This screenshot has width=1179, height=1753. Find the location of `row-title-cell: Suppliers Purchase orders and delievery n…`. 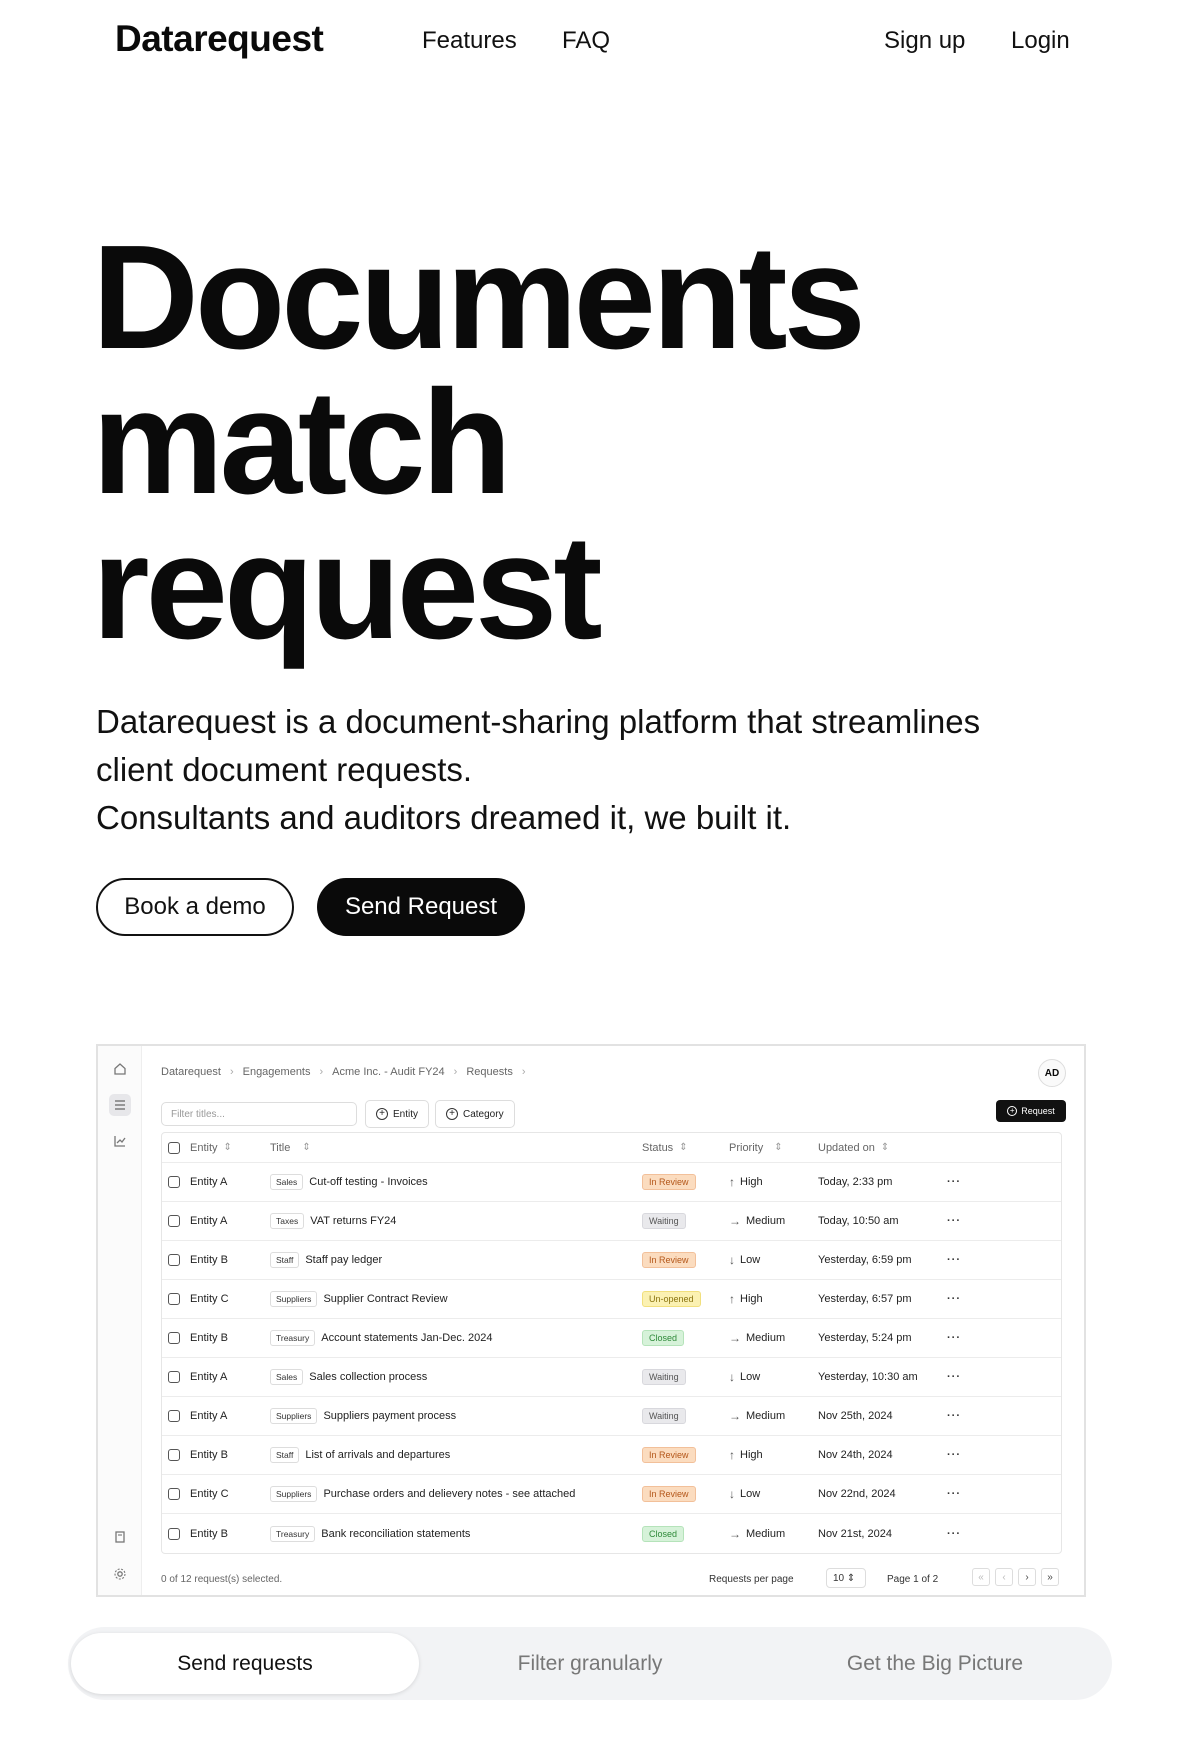

row-title-cell: Suppliers Purchase orders and delievery n… is located at coordinates (422, 1494).